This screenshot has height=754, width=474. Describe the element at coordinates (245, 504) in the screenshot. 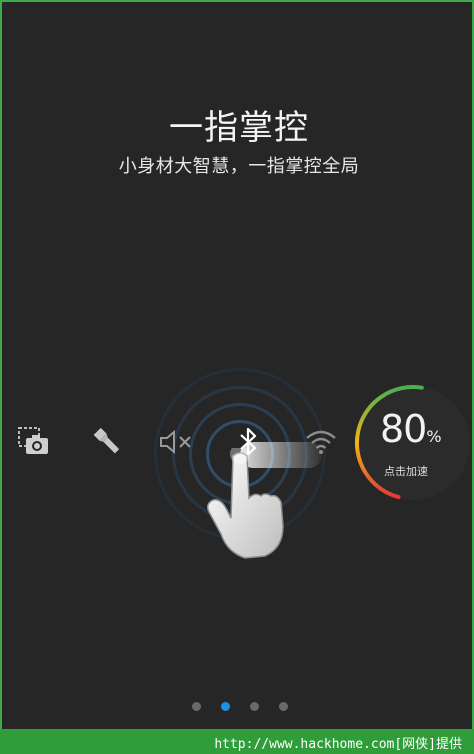

I see `hand-pointer-icon` at that location.